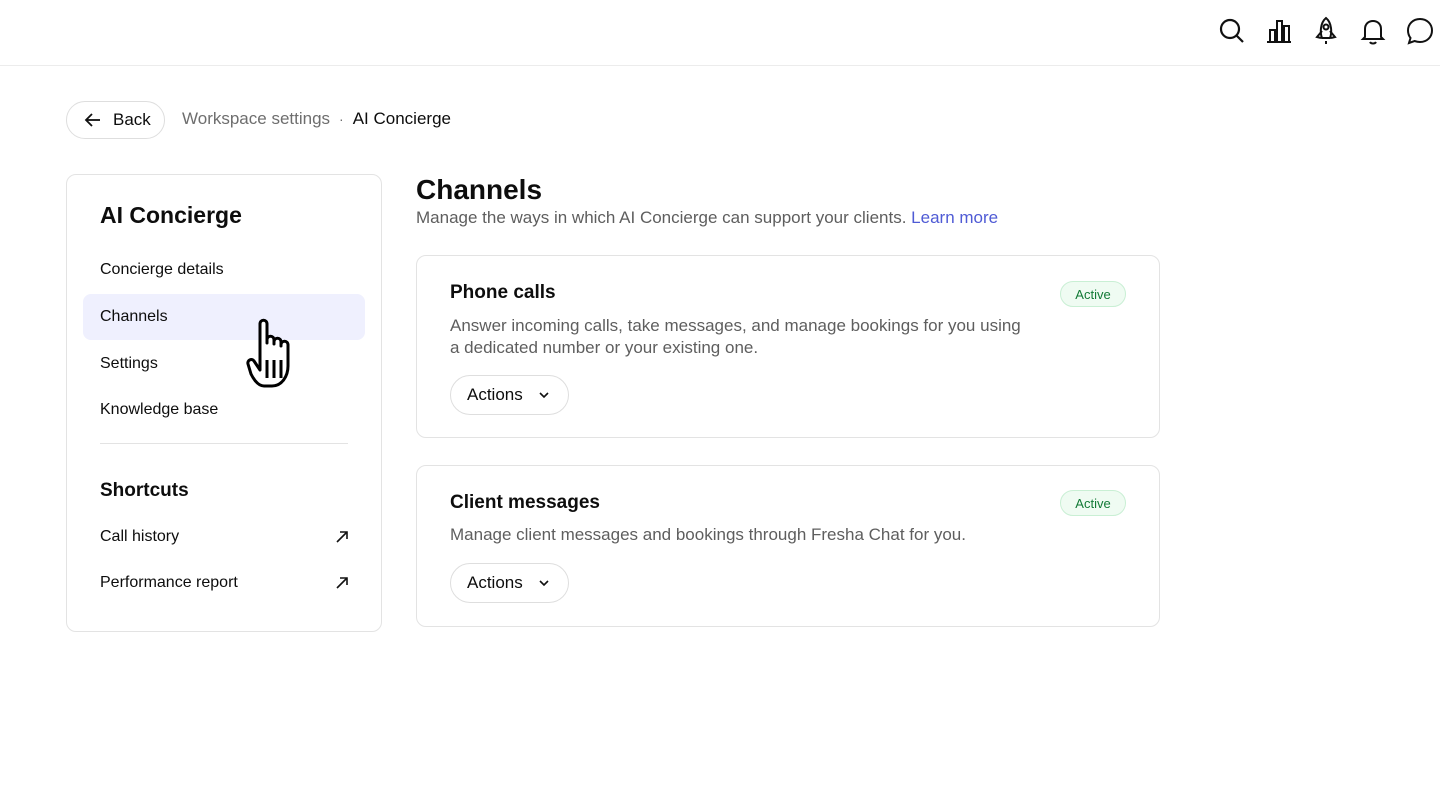 This screenshot has width=1440, height=800. I want to click on search-icon, so click(1232, 31).